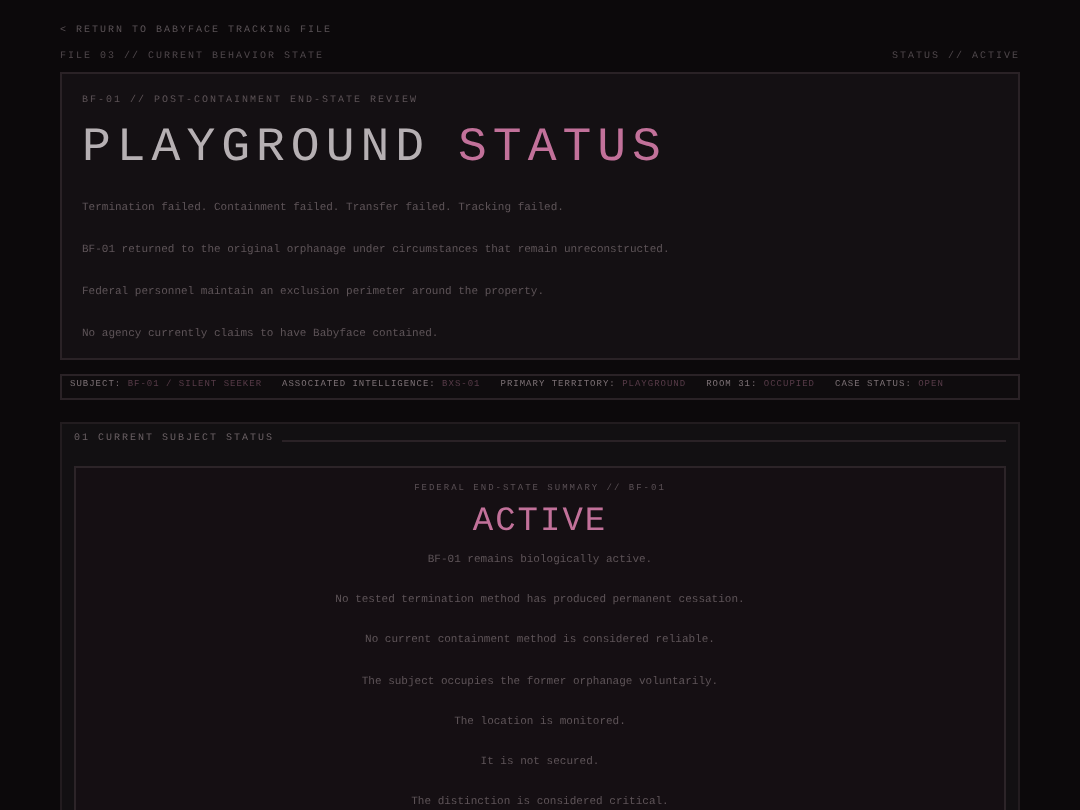 This screenshot has height=810, width=1080. Describe the element at coordinates (256, 149) in the screenshot. I see `title: PLAYGROUND` at that location.